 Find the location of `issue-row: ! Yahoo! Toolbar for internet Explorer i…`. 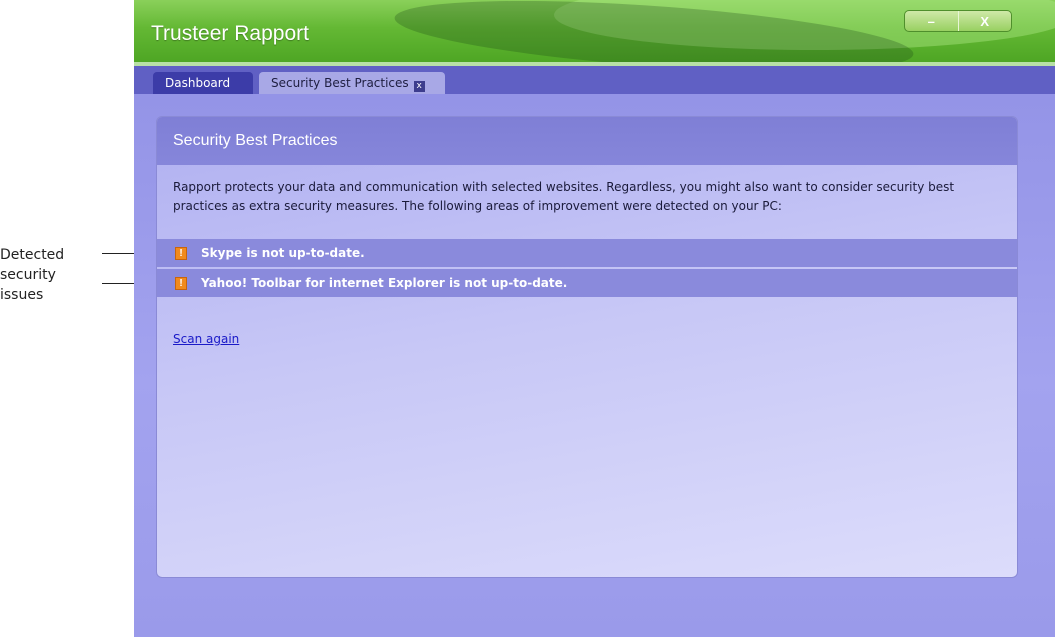

issue-row: ! Yahoo! Toolbar for internet Explorer i… is located at coordinates (587, 283).